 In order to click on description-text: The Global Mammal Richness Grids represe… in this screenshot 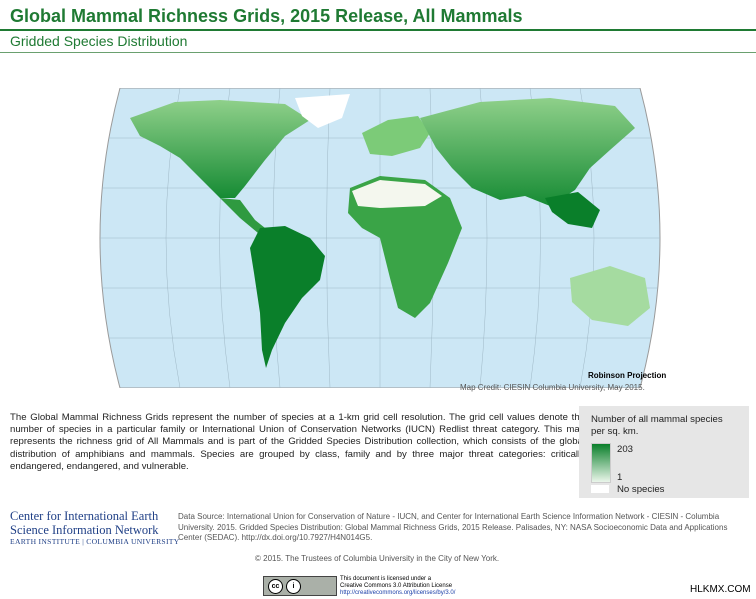, I will do `click(297, 442)`.